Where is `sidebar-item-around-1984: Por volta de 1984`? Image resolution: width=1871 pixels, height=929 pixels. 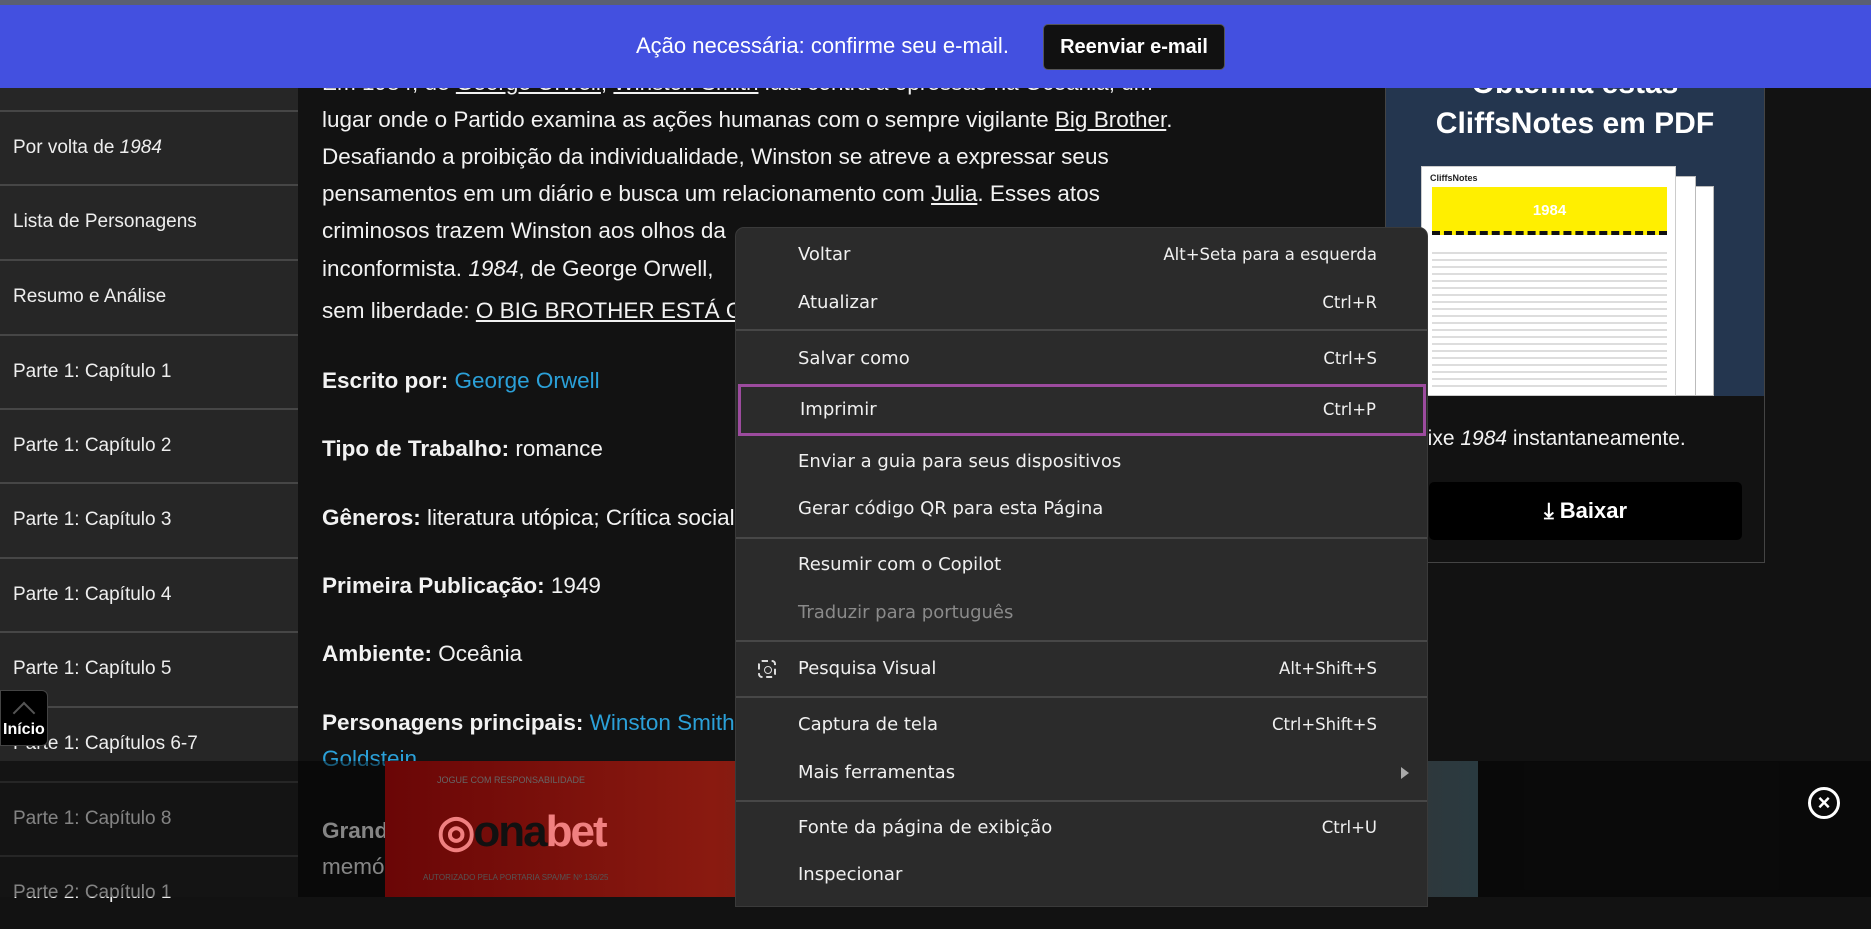 sidebar-item-around-1984: Por volta de 1984 is located at coordinates (149, 147).